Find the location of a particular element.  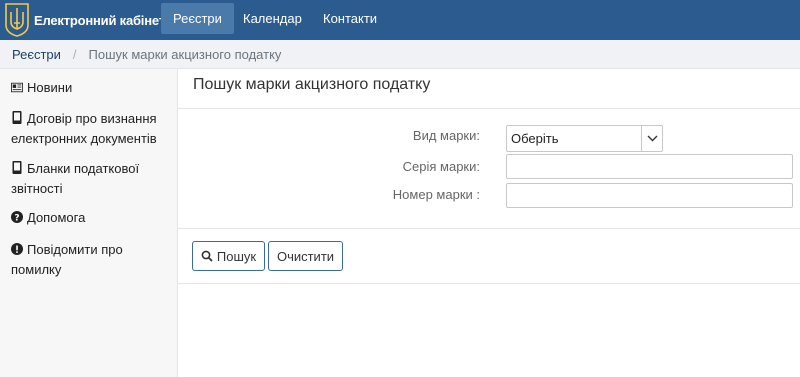

search-icon is located at coordinates (207, 256).